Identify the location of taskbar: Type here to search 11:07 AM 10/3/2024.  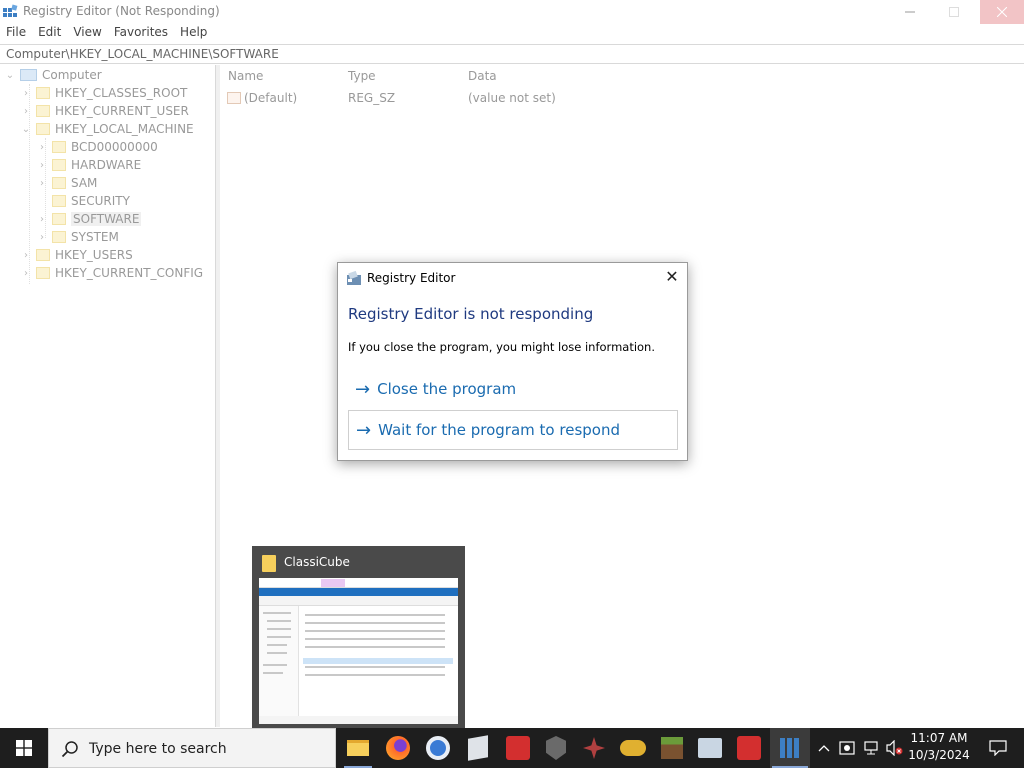
(512, 748).